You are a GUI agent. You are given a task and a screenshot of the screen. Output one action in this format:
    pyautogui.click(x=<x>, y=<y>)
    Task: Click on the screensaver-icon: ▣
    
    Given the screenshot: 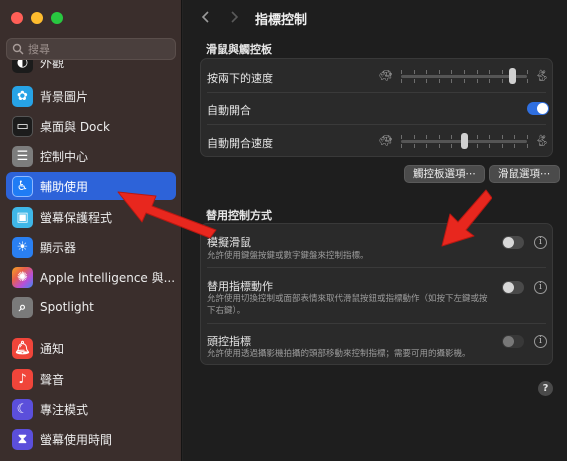 What is the action you would take?
    pyautogui.click(x=22, y=217)
    